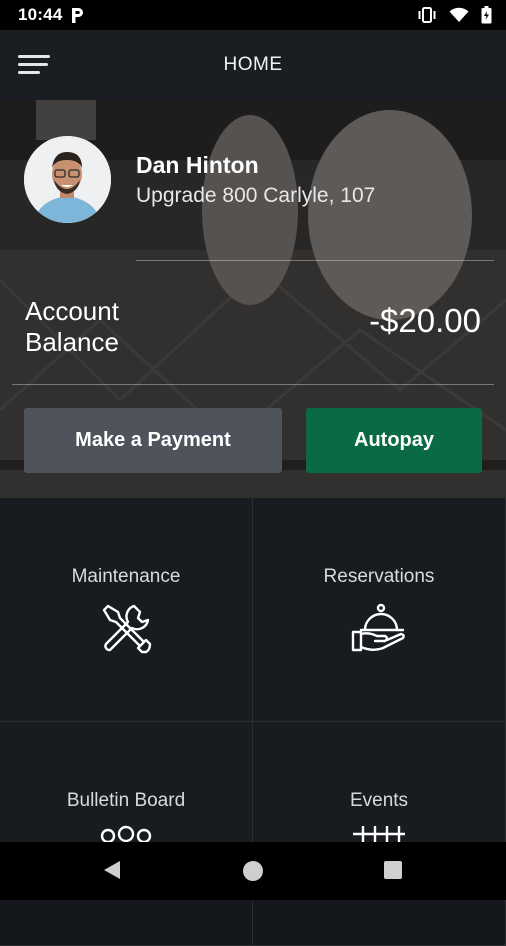 This screenshot has width=506, height=946. What do you see at coordinates (425, 320) in the screenshot?
I see `balance-amount: -$20.00` at bounding box center [425, 320].